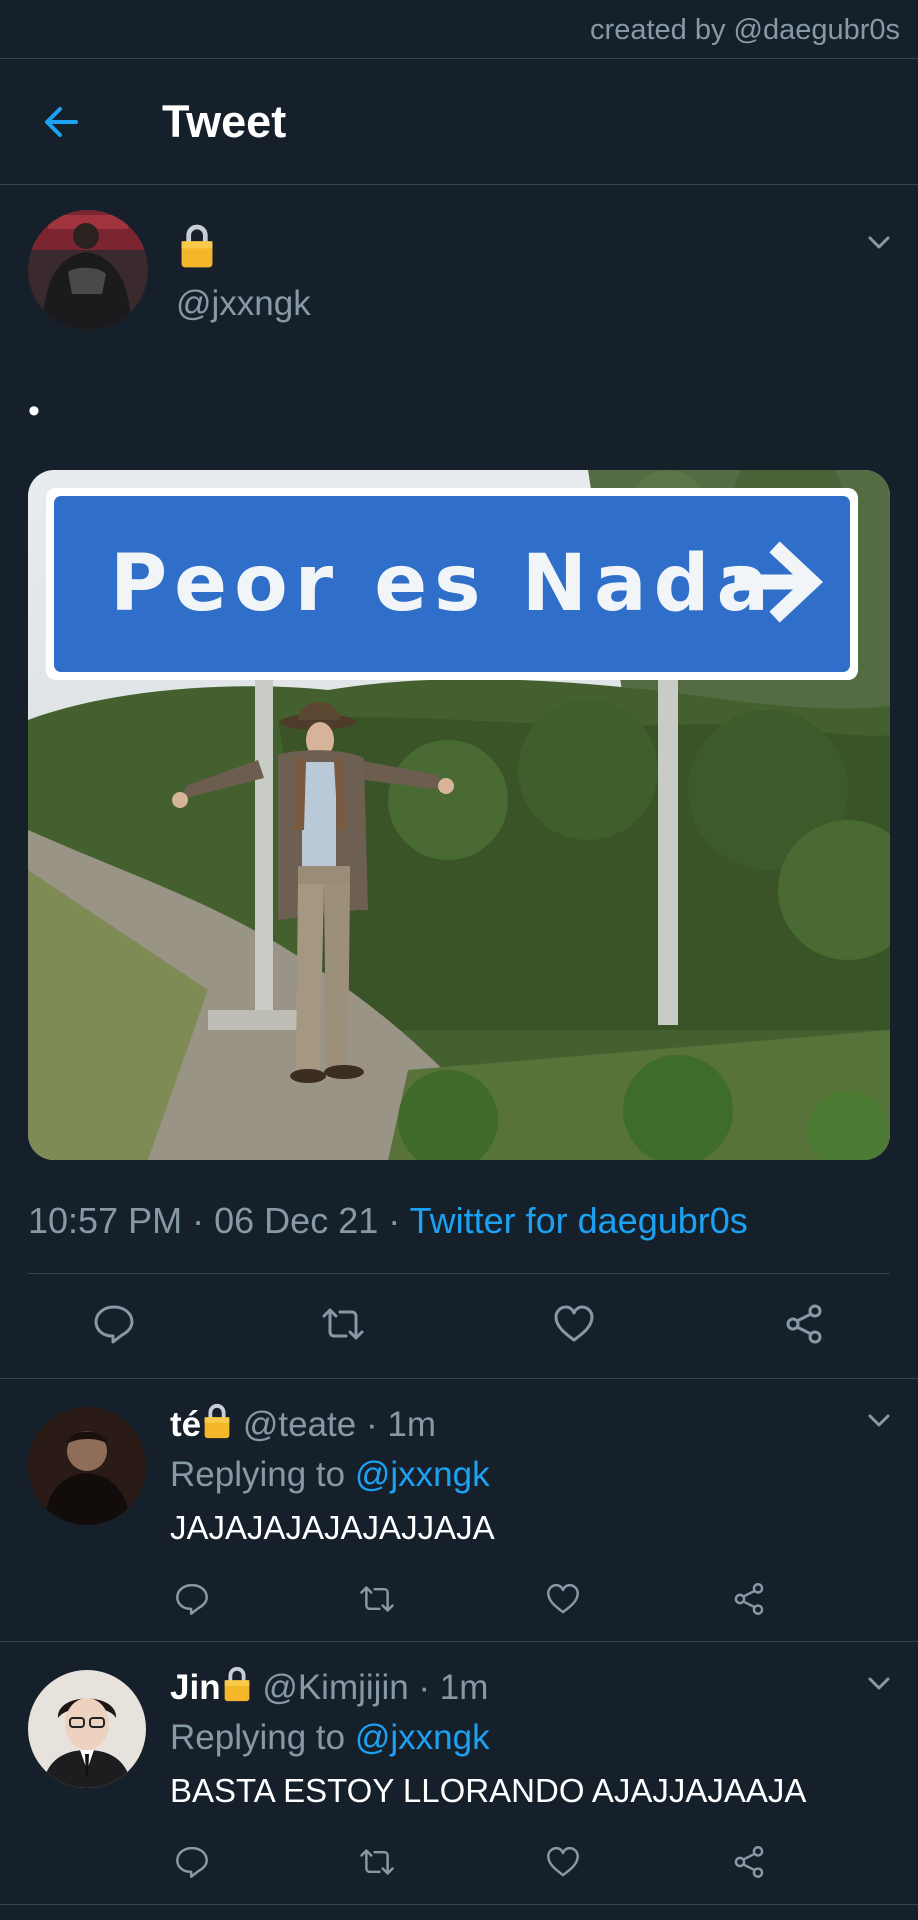 This screenshot has width=918, height=1920. I want to click on tweet-time: 10:57 PM, so click(105, 1220).